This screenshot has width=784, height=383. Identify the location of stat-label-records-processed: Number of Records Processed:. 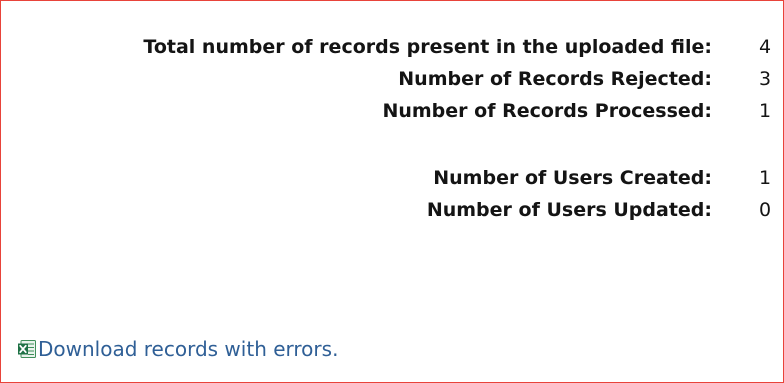
(547, 111).